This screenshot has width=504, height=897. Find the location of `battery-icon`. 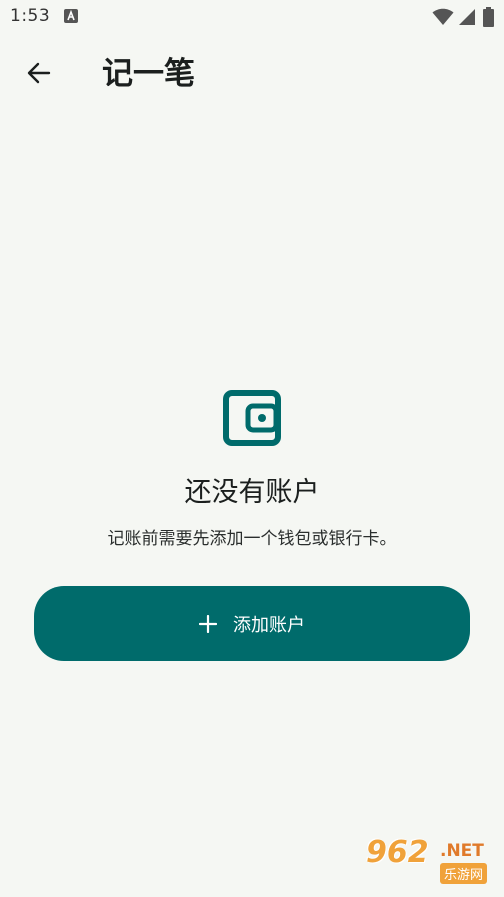

battery-icon is located at coordinates (488, 19).